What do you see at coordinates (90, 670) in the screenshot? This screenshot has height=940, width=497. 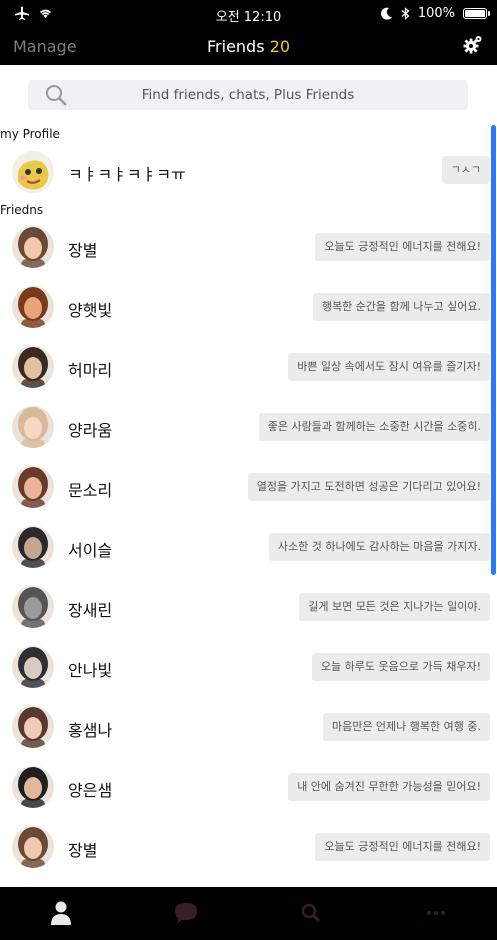 I see `friend-name: 안나빛` at bounding box center [90, 670].